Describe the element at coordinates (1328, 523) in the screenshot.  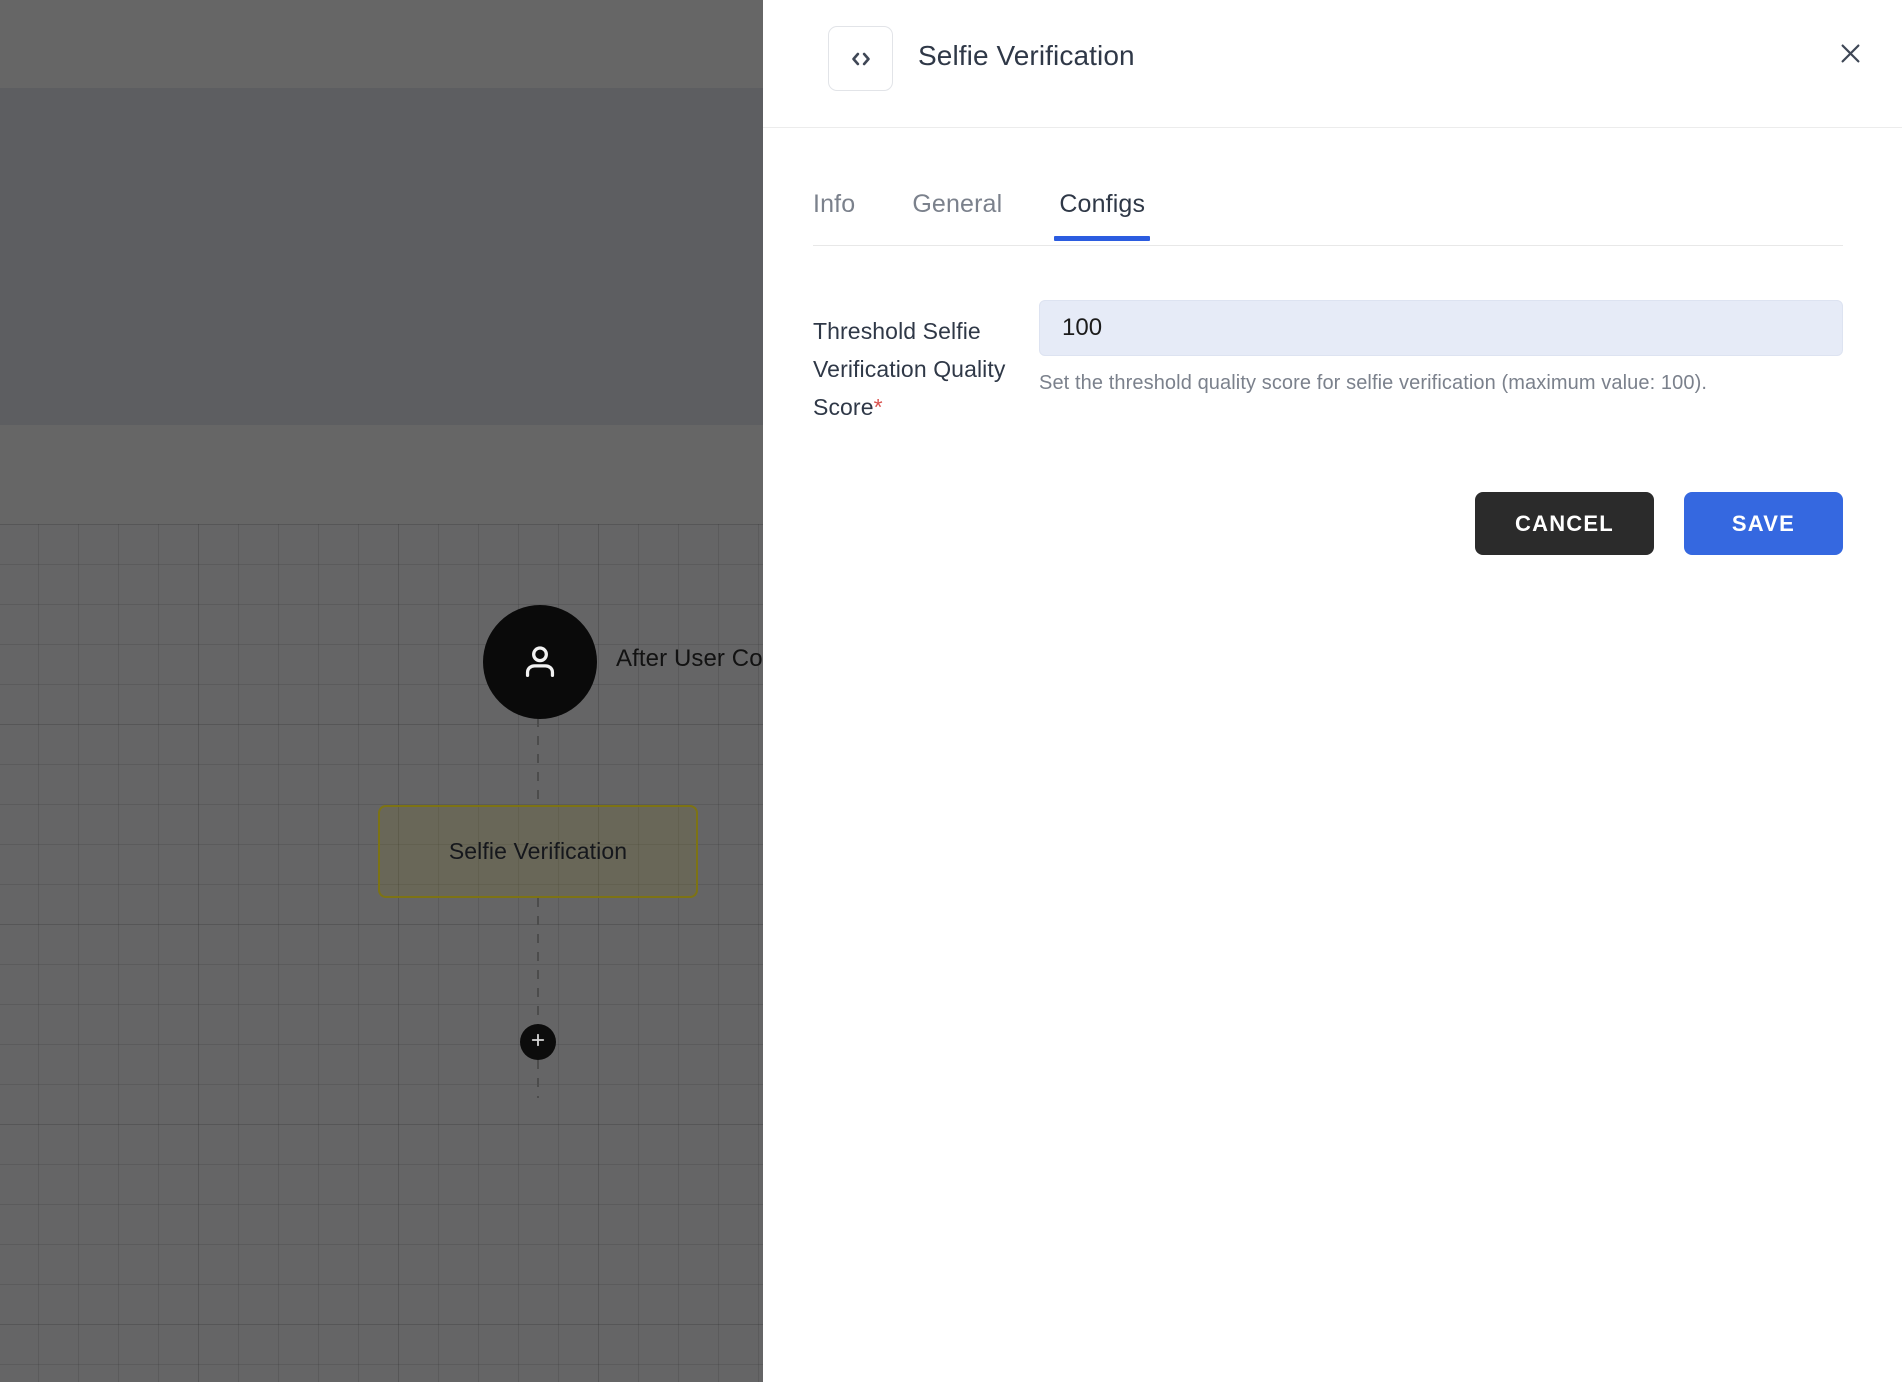
I see `panel-actions: CANCEL SAVE` at that location.